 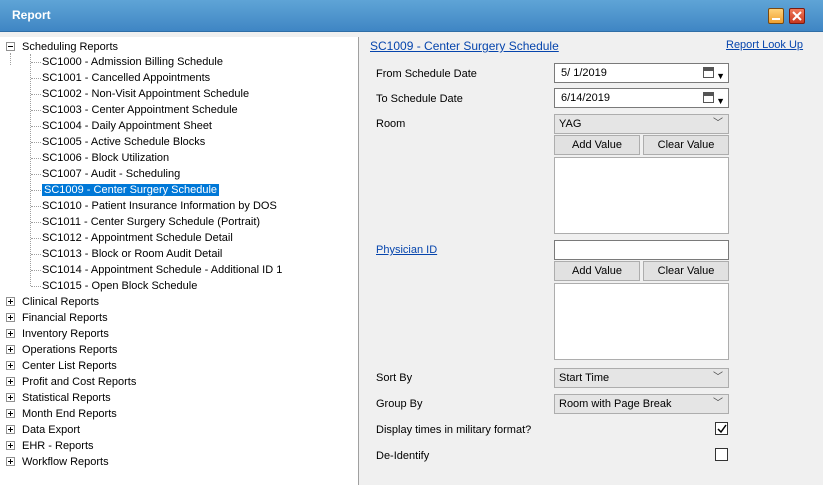 What do you see at coordinates (641, 321) in the screenshot?
I see `physician-values-list` at bounding box center [641, 321].